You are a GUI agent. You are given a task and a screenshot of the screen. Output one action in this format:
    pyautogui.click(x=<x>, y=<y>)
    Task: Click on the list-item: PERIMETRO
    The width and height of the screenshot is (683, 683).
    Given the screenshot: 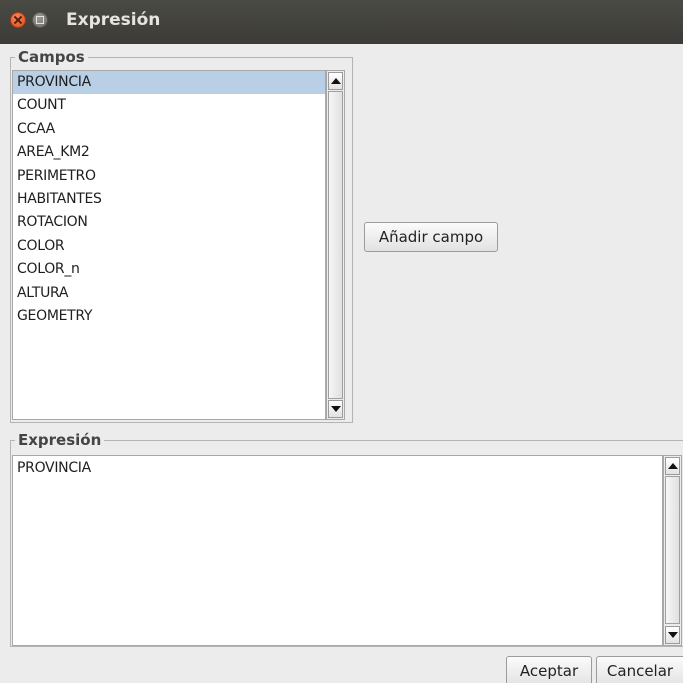 What is the action you would take?
    pyautogui.click(x=169, y=176)
    